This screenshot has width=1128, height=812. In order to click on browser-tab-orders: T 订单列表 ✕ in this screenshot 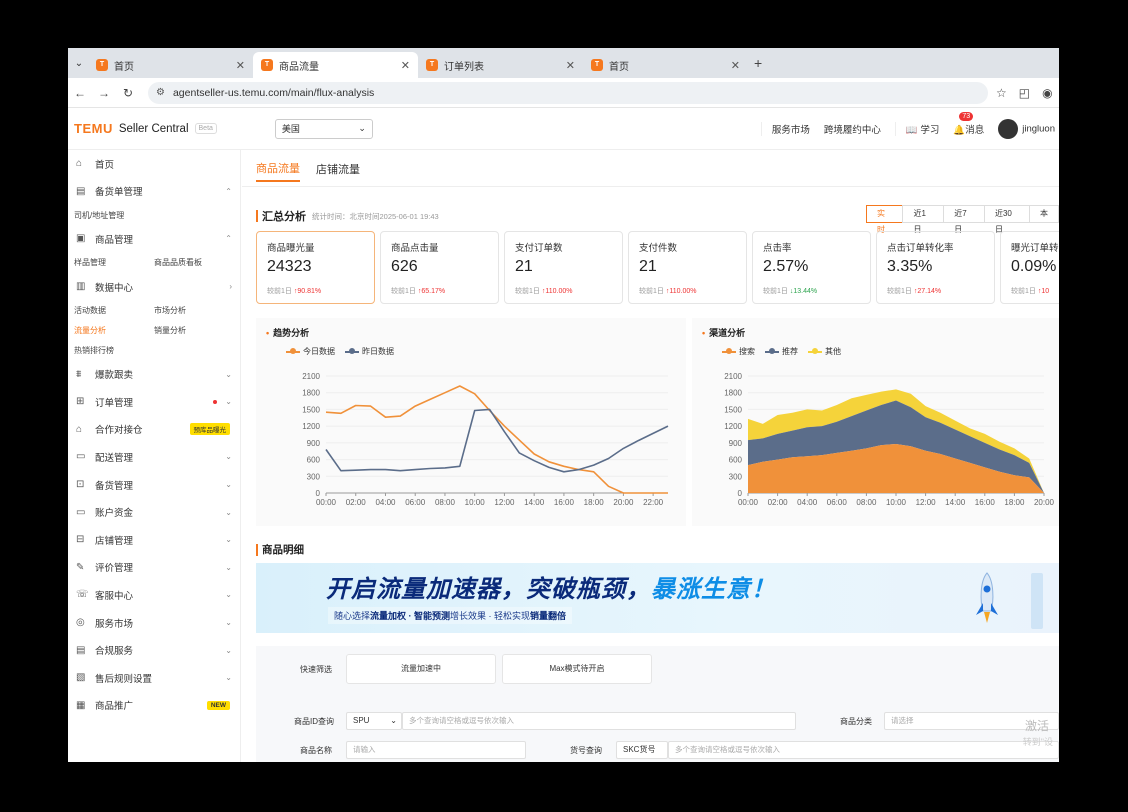, I will do `click(500, 65)`.